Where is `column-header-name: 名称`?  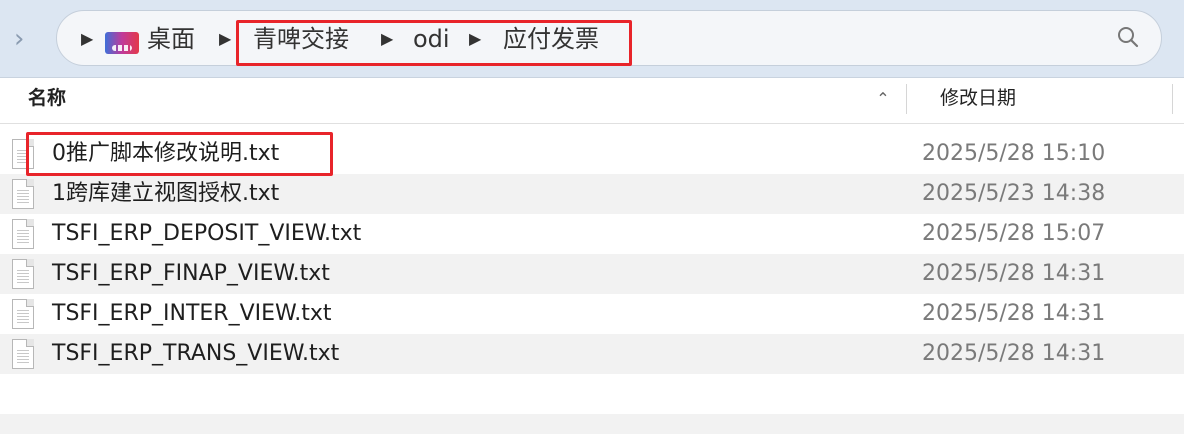
column-header-name: 名称 is located at coordinates (47, 101).